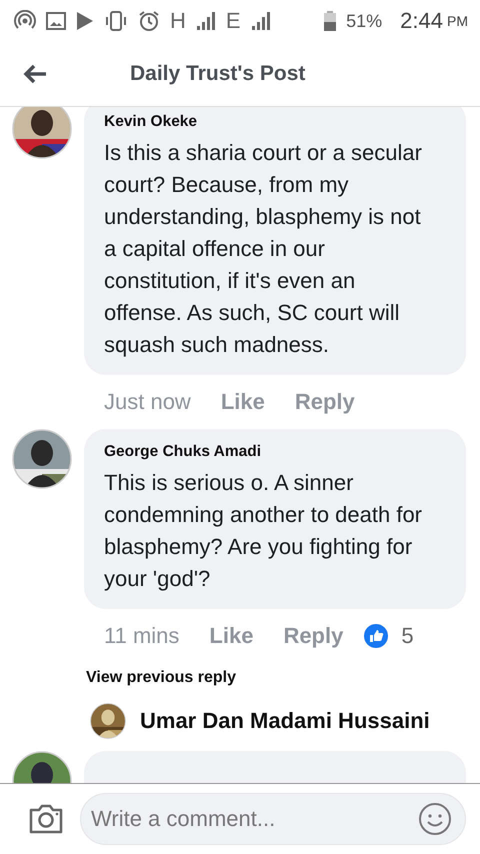 Image resolution: width=480 pixels, height=854 pixels. What do you see at coordinates (240, 675) in the screenshot?
I see `view-previous-link: View previous reply` at bounding box center [240, 675].